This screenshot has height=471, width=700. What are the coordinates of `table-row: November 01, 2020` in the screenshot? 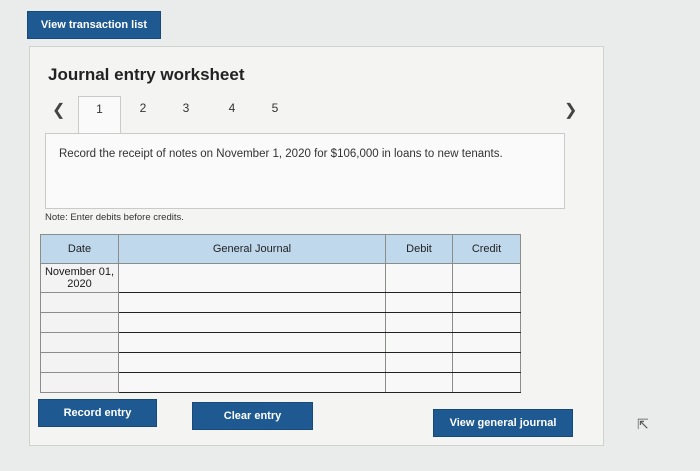 It's located at (280, 278).